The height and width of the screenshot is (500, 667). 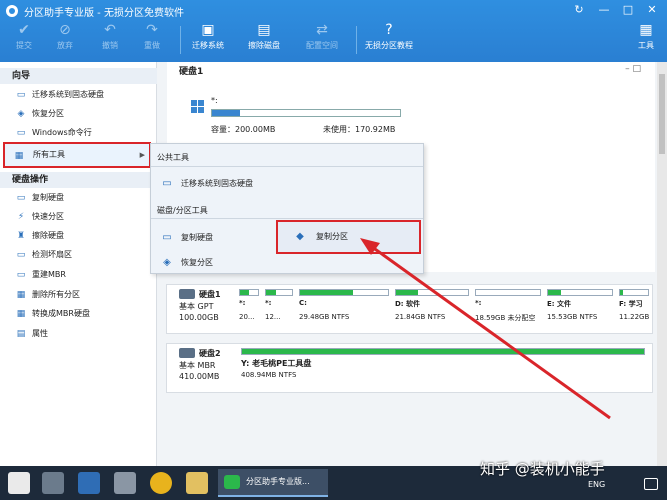 I want to click on undo-icon: ↶, so click(x=110, y=30).